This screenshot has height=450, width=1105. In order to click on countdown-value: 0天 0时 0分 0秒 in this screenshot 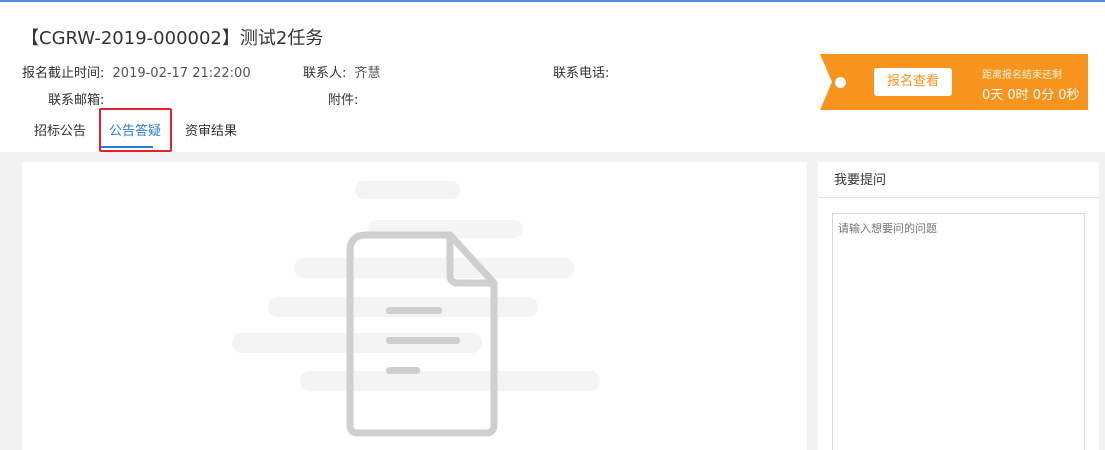, I will do `click(1031, 95)`.